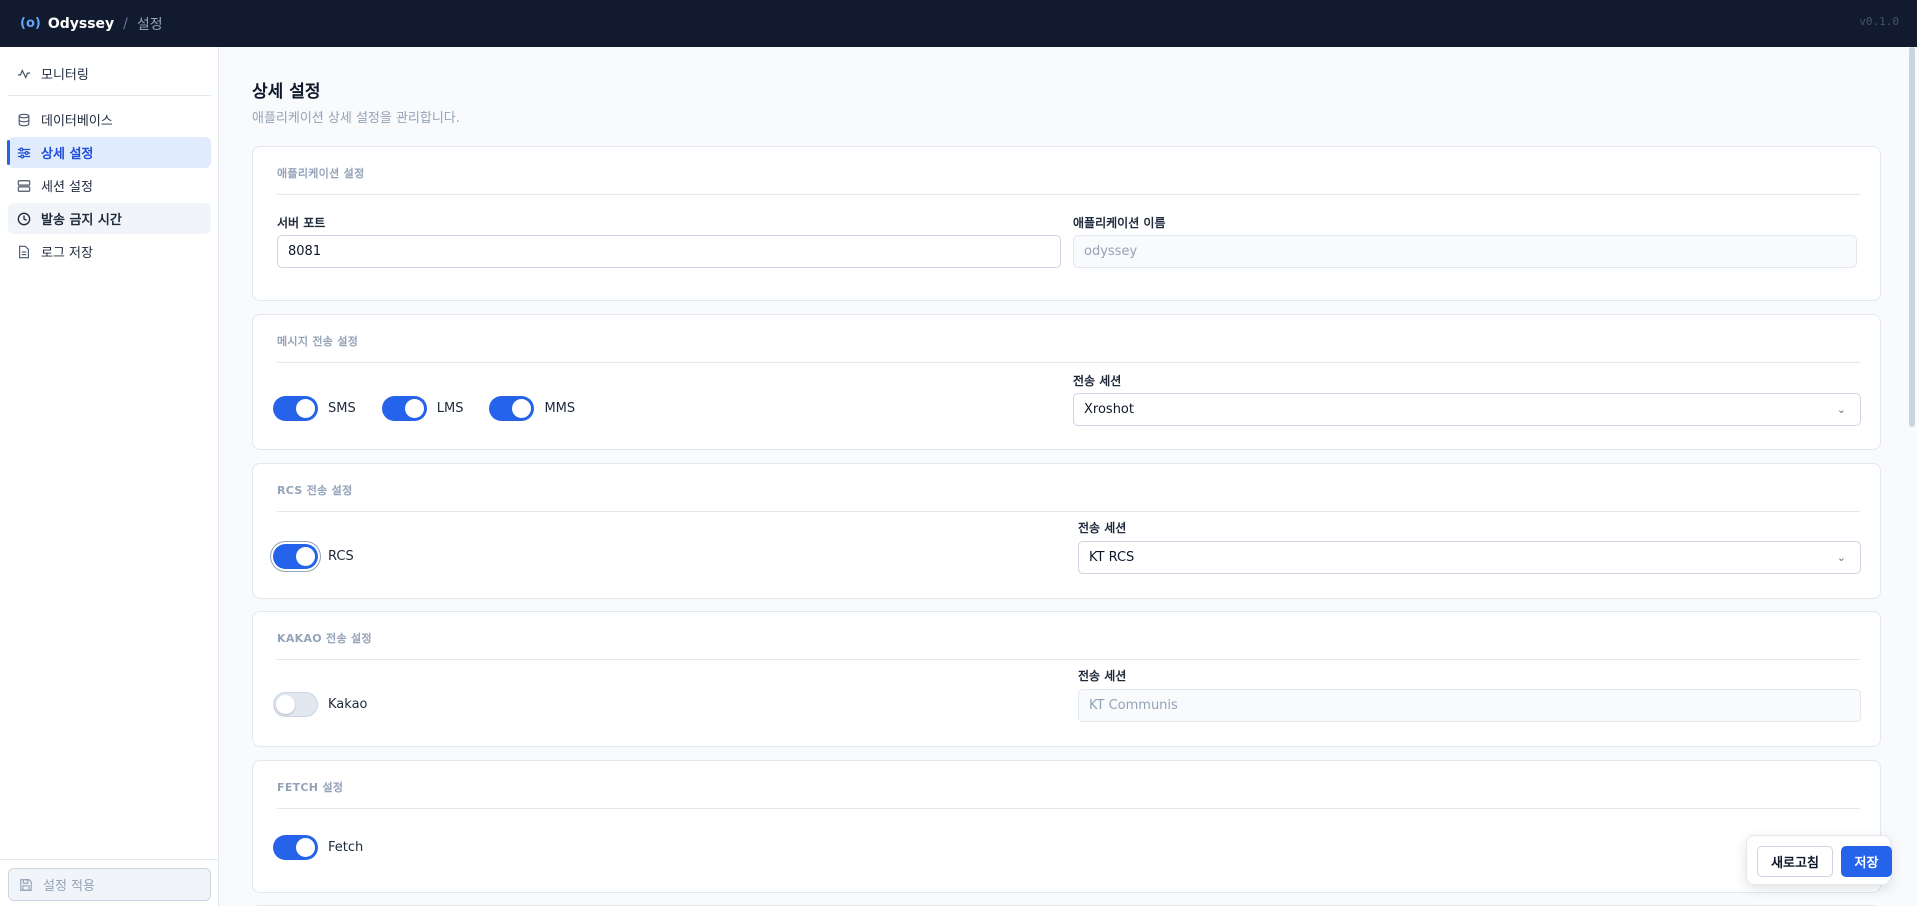  Describe the element at coordinates (1469, 705) in the screenshot. I see `kakao-session-select: KT Communis` at that location.